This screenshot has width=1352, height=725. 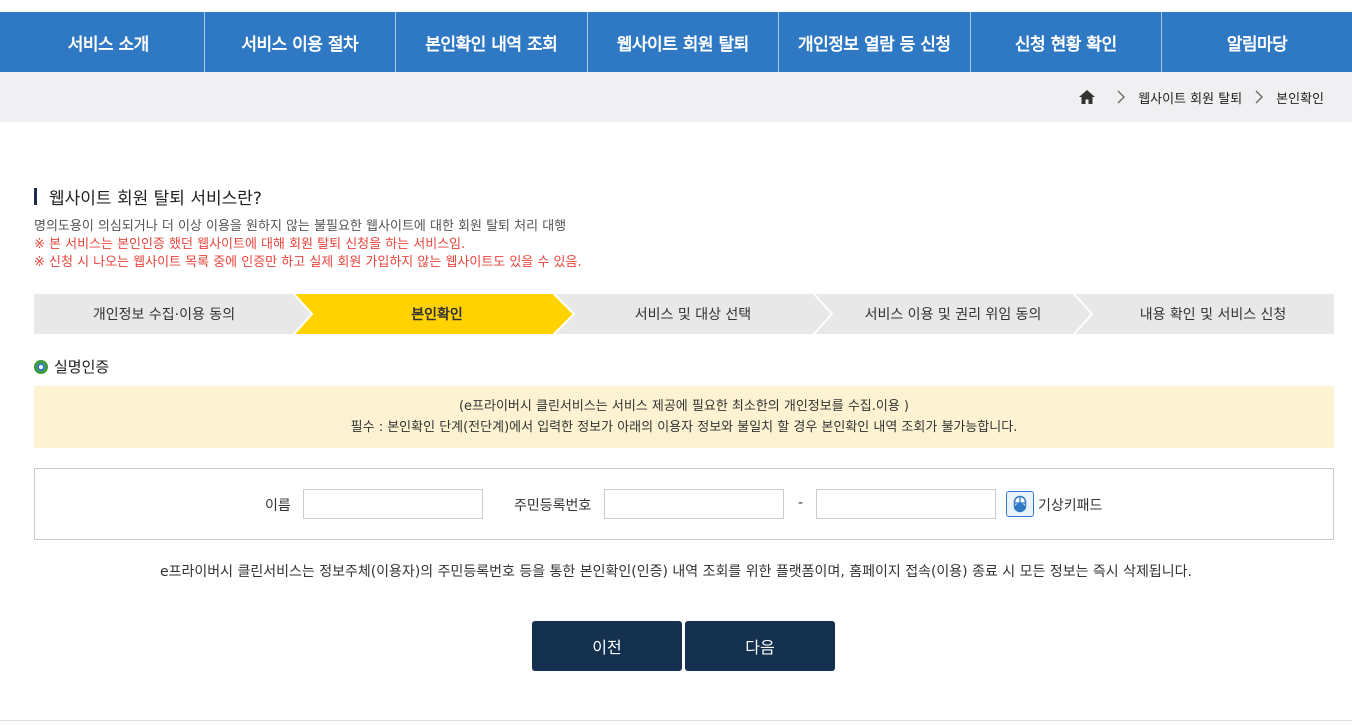 I want to click on form-row: 이름 주민등록번호 - 기상키패드, so click(x=684, y=504).